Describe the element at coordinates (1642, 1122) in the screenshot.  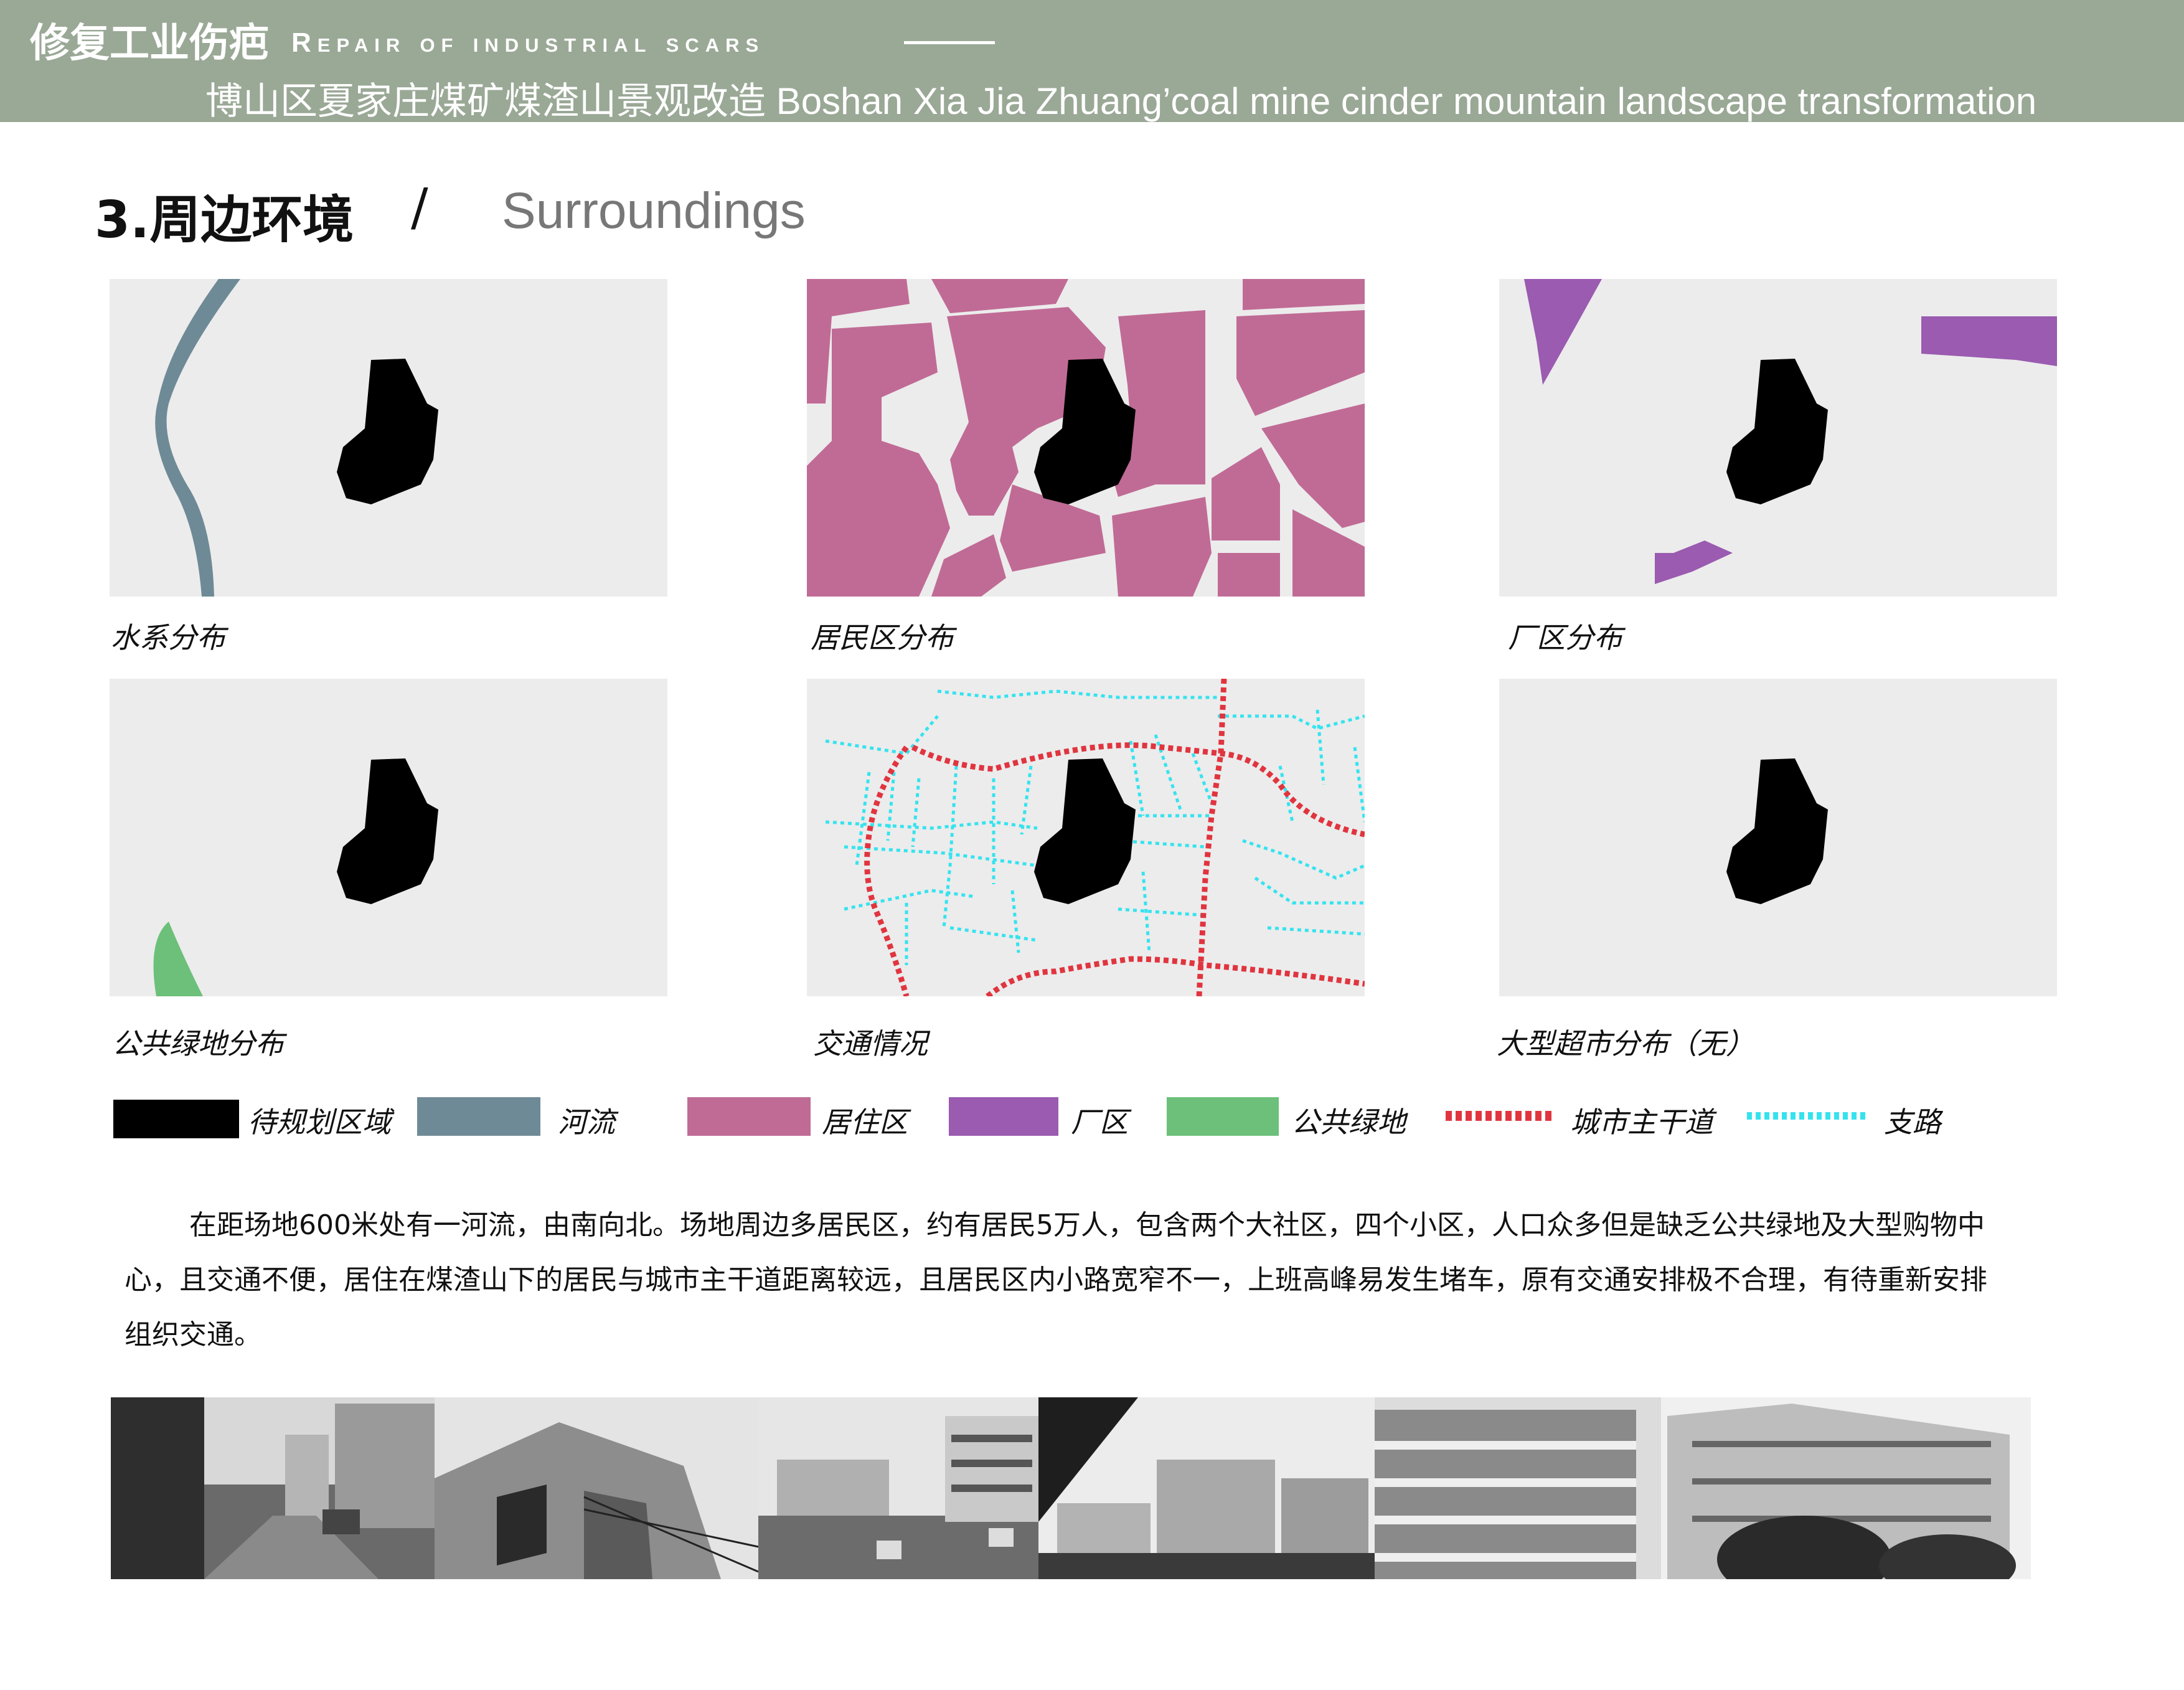
I see `legend-label-main-road: 城市主干道` at that location.